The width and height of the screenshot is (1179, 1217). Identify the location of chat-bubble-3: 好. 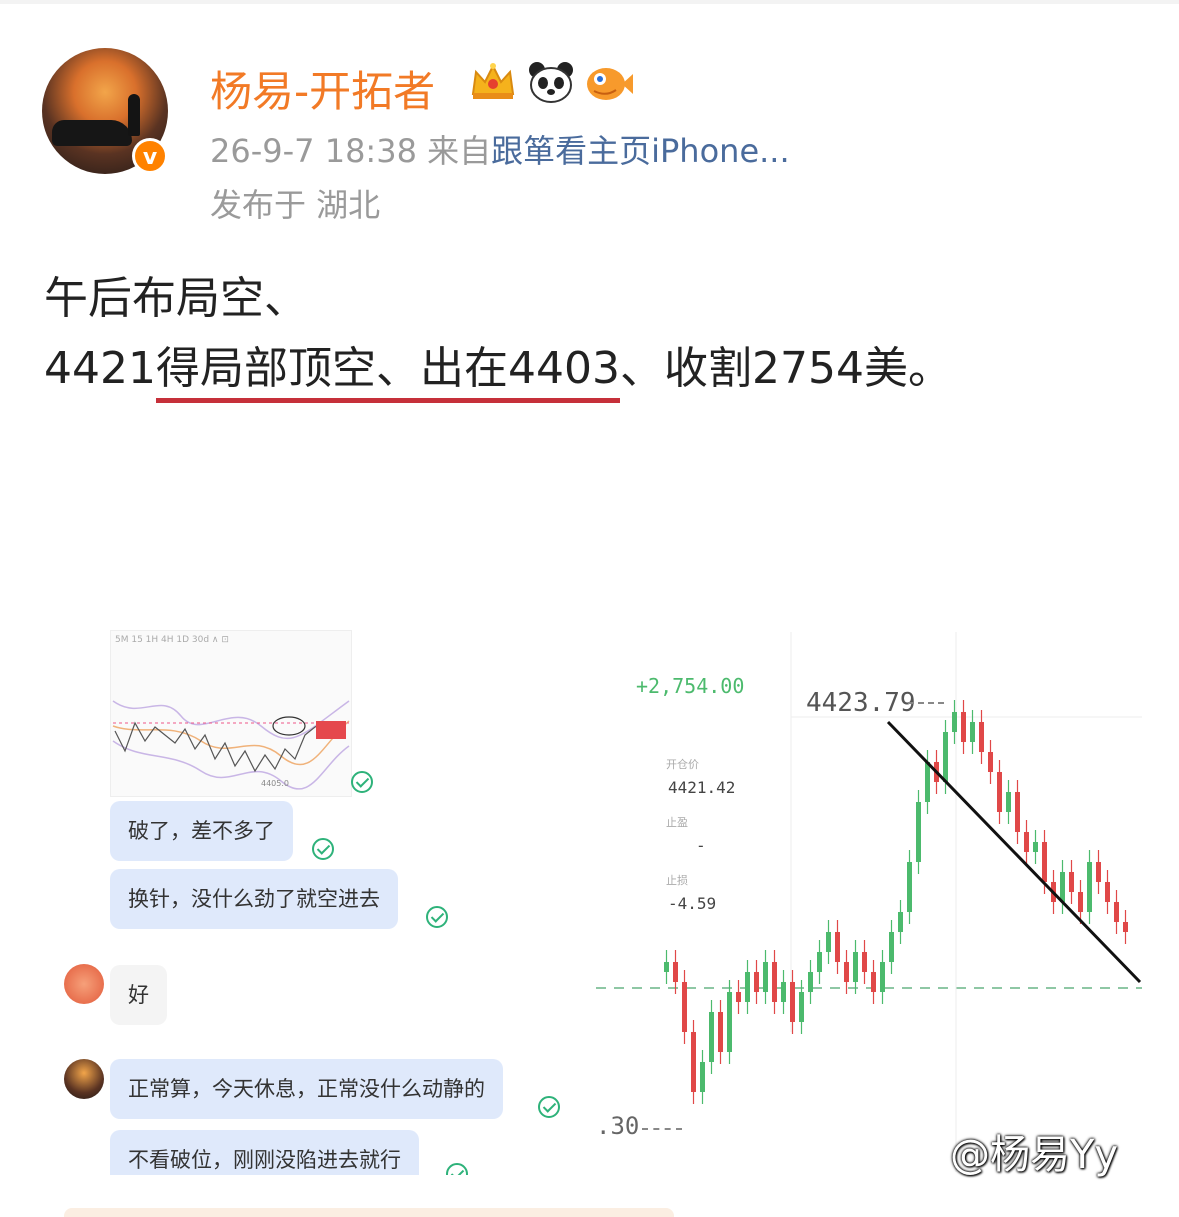
(138, 995).